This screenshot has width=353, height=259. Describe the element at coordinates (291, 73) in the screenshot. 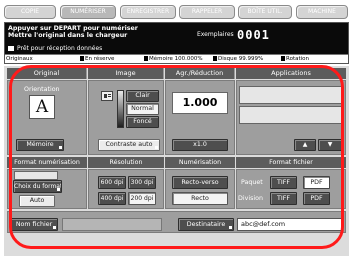

I see `tab-applications: Applications` at that location.